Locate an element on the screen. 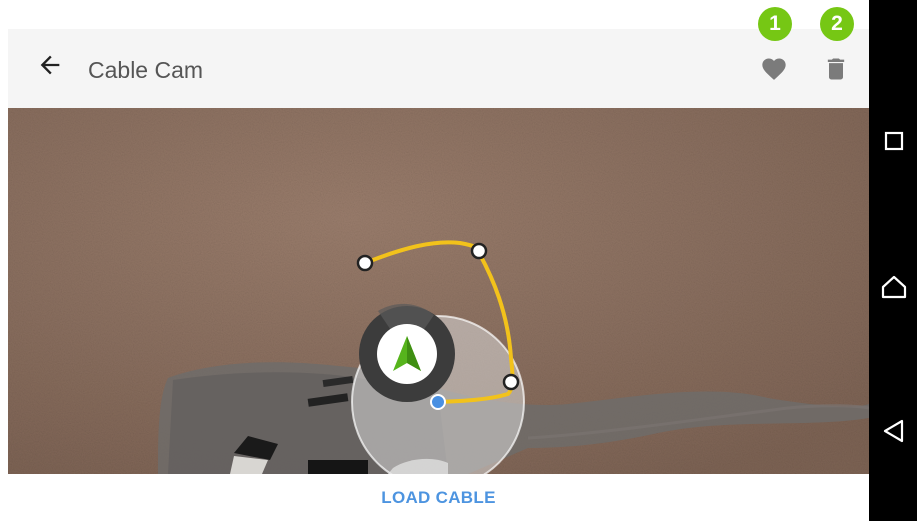 The width and height of the screenshot is (917, 521). trash-icon is located at coordinates (836, 69).